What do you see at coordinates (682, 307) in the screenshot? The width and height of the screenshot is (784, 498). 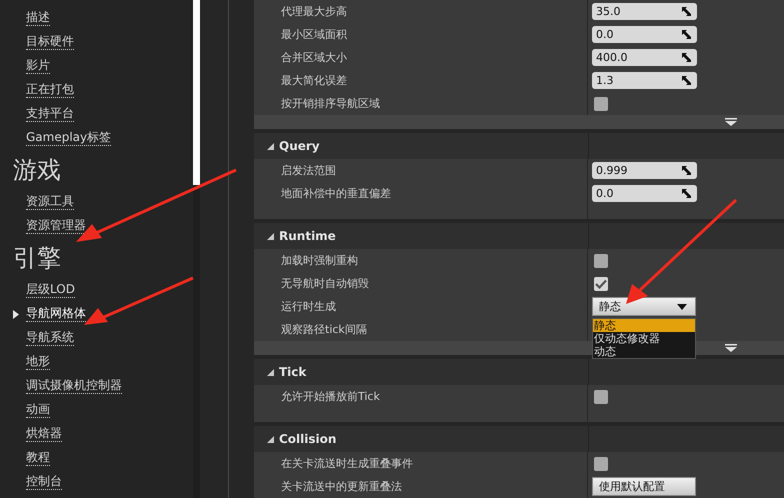 I see `caret-icon` at bounding box center [682, 307].